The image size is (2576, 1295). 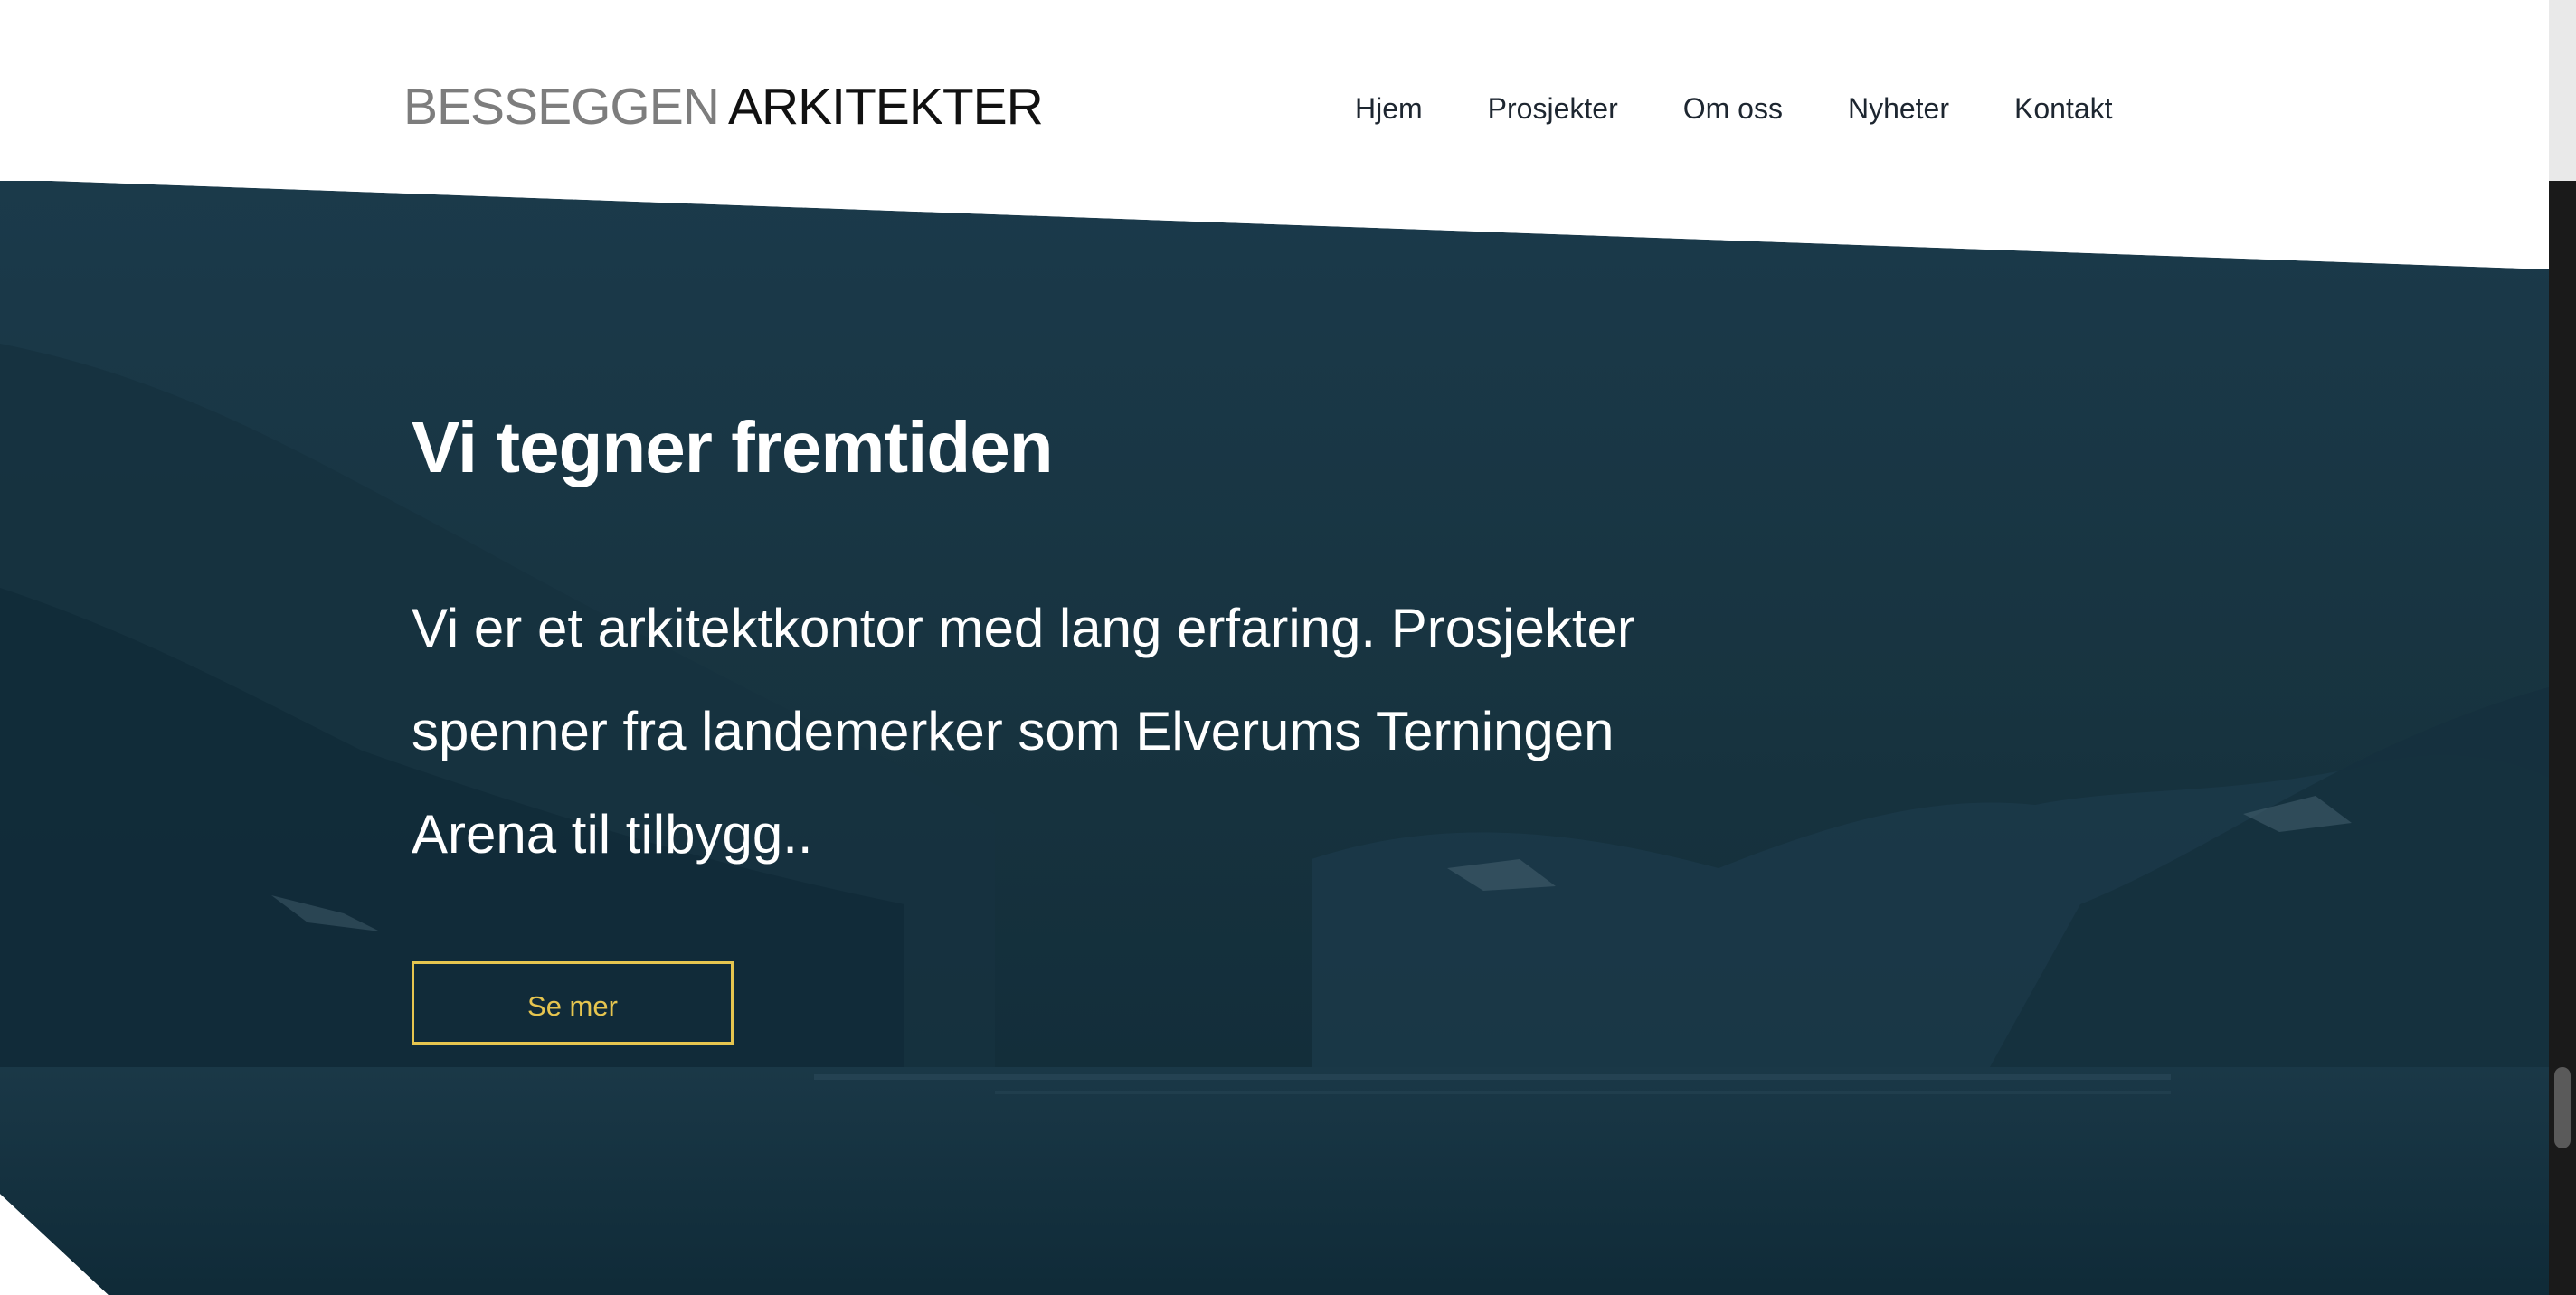 What do you see at coordinates (1389, 108) in the screenshot?
I see `nav-item-hjem: Hjem` at bounding box center [1389, 108].